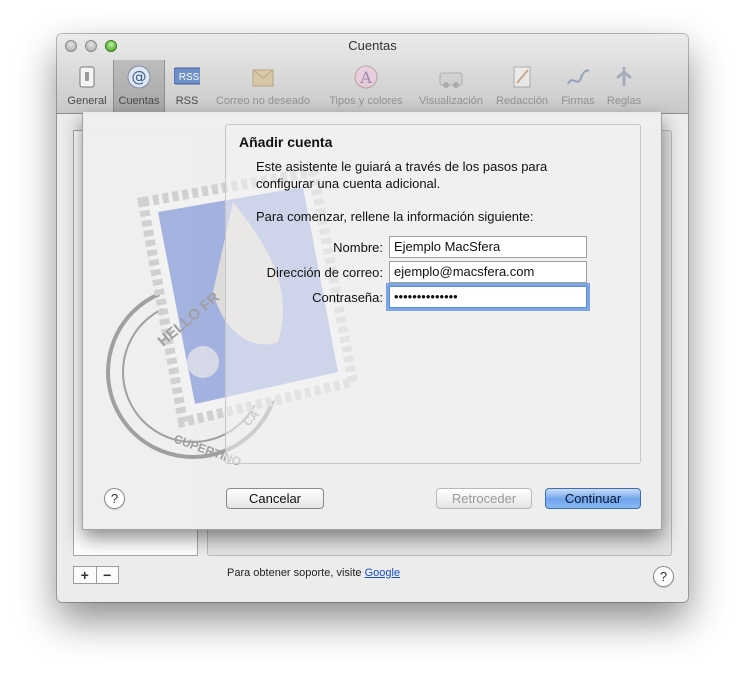 Image resolution: width=744 pixels, height=681 pixels. I want to click on remove-account-button: −, so click(108, 575).